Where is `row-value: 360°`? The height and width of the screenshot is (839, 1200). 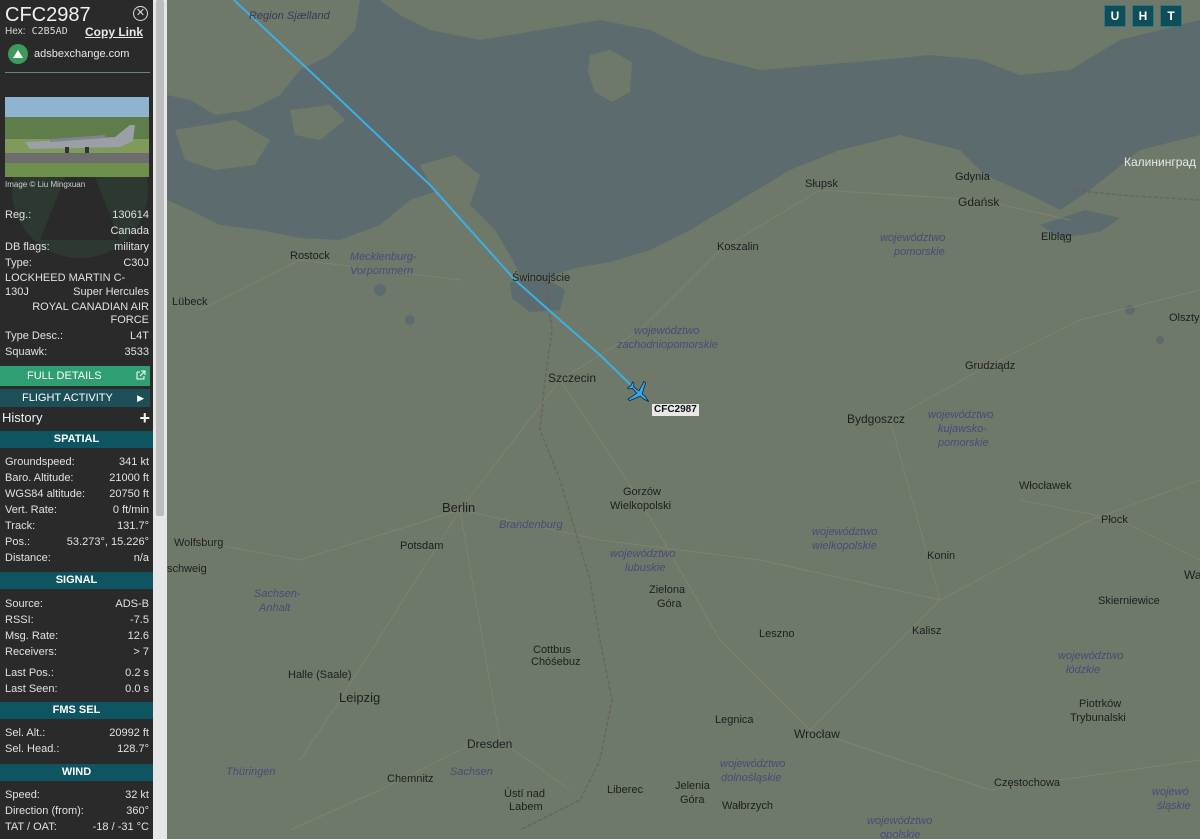 row-value: 360° is located at coordinates (137, 811).